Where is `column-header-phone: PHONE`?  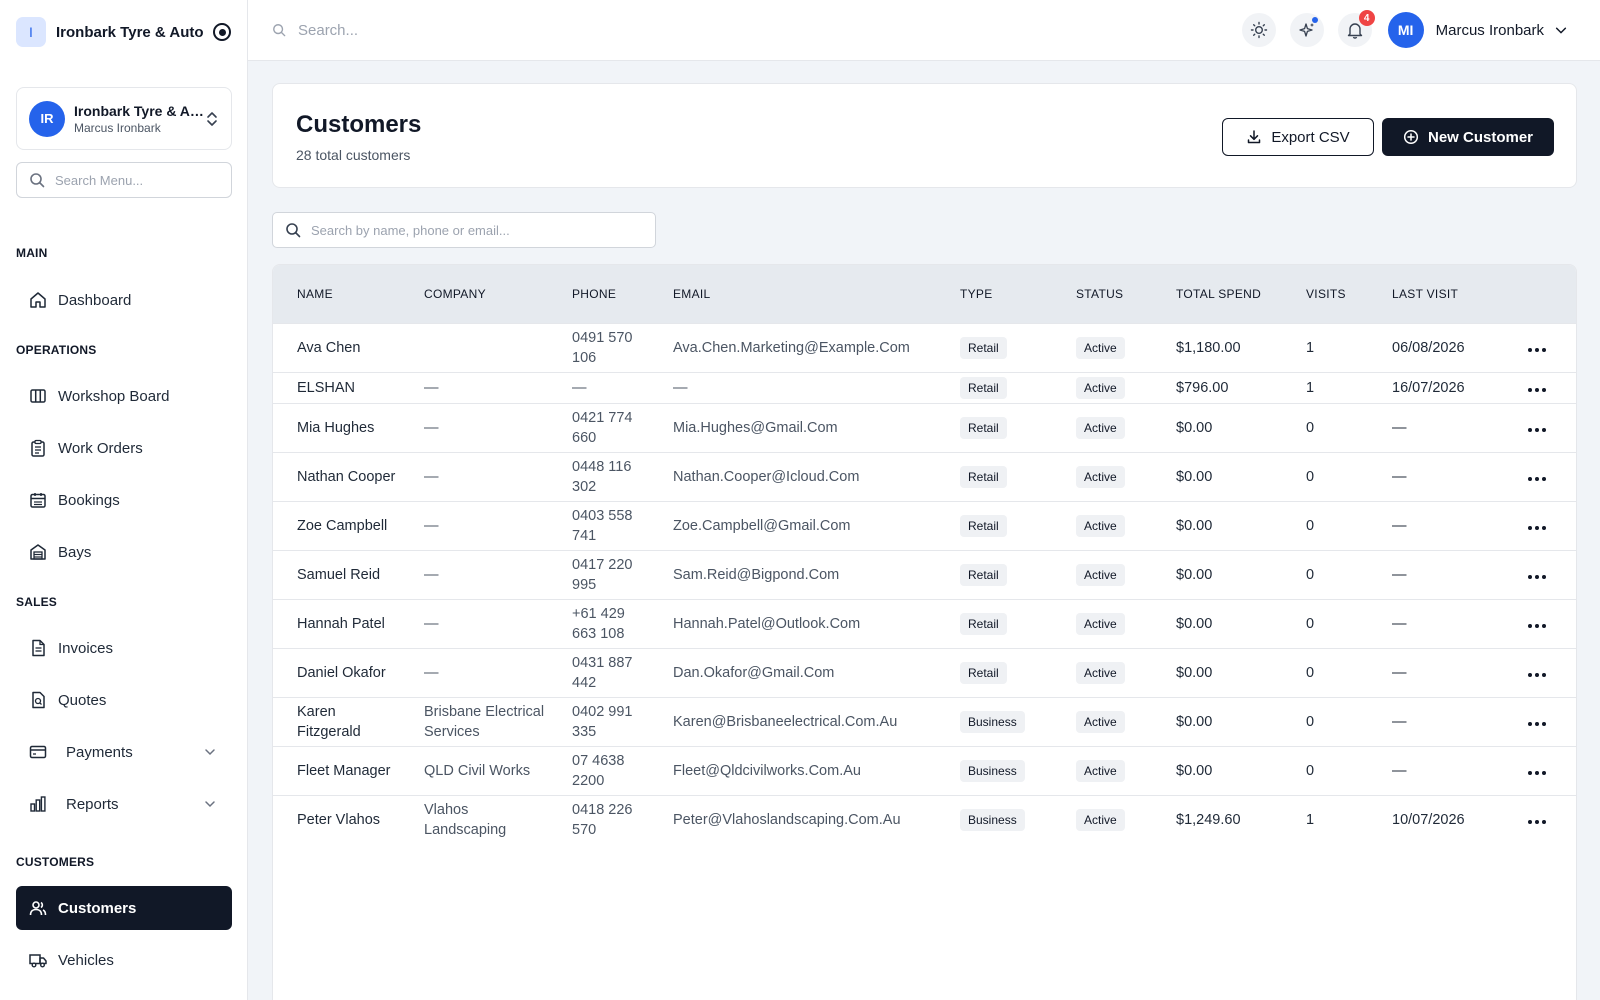 column-header-phone: PHONE is located at coordinates (598, 294).